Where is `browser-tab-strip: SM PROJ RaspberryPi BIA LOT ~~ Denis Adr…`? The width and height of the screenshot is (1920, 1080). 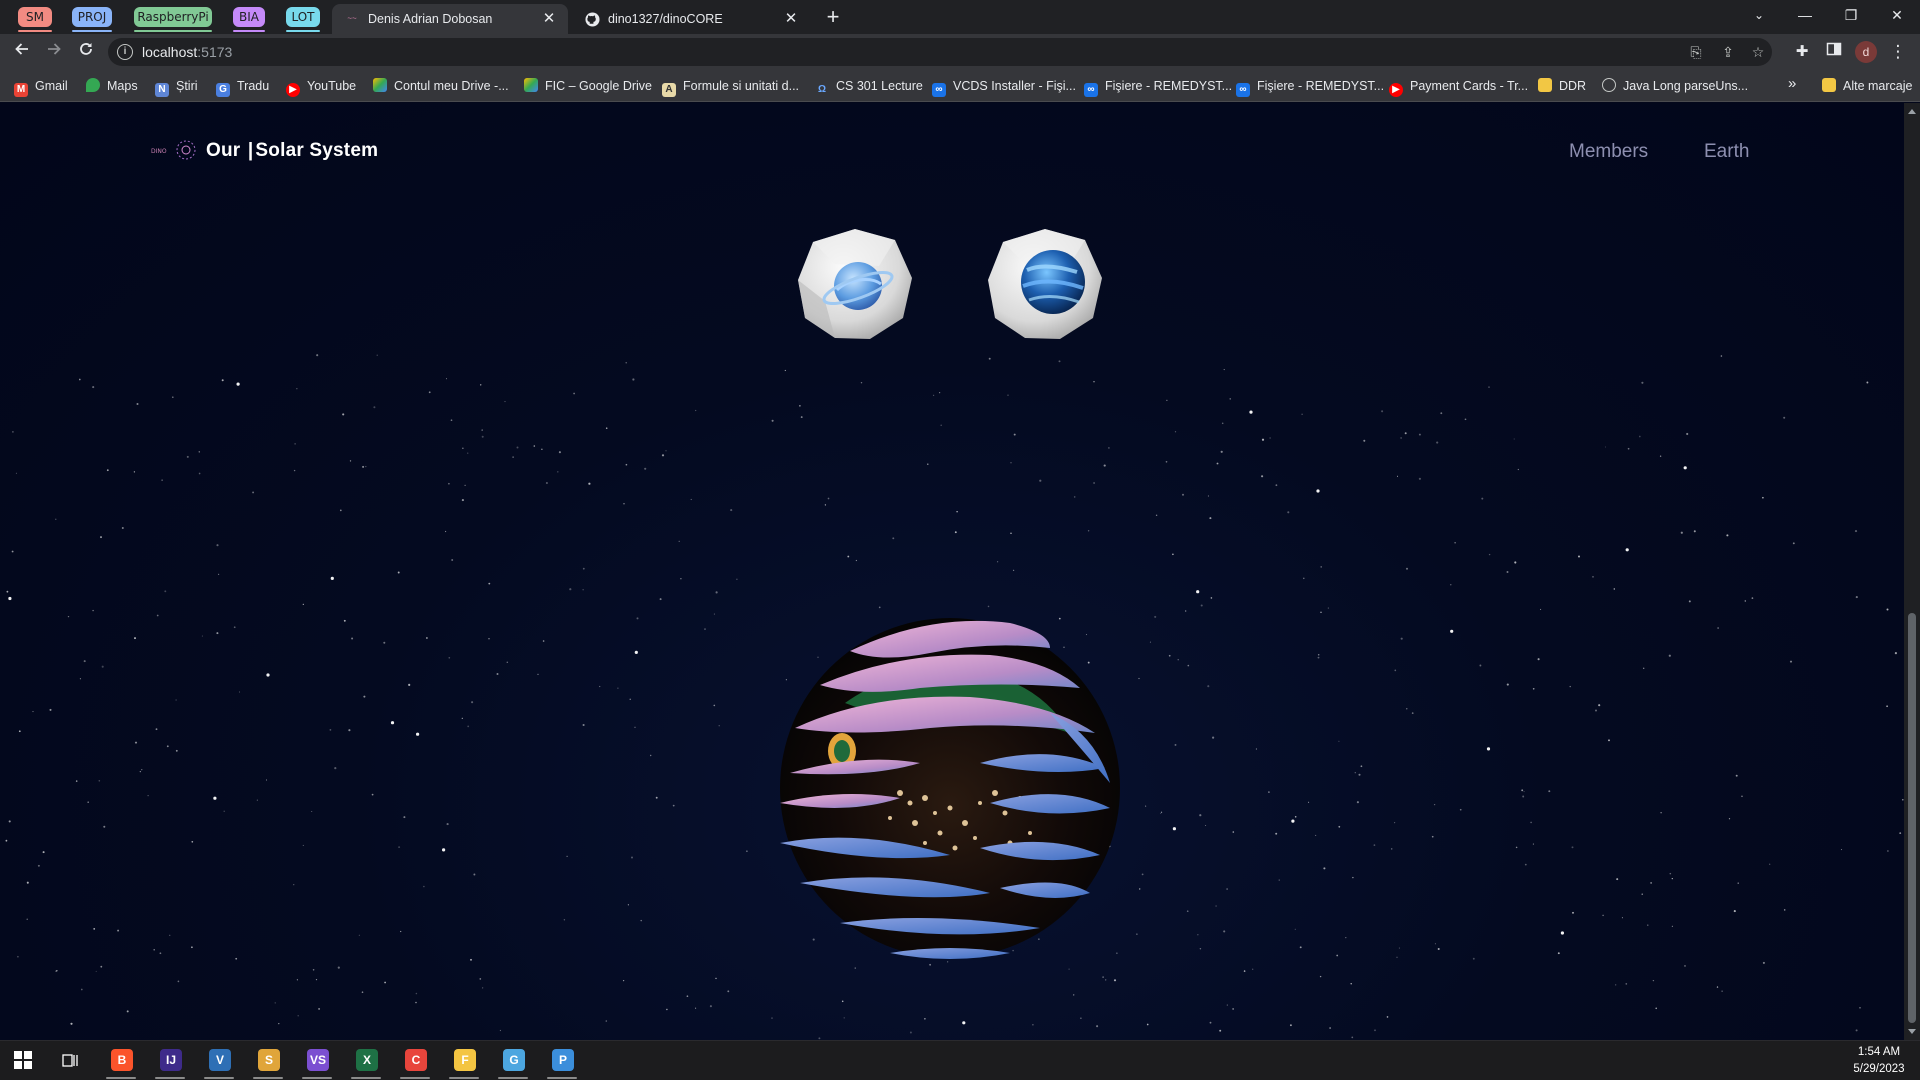 browser-tab-strip: SM PROJ RaspberryPi BIA LOT ~~ Denis Adr… is located at coordinates (960, 17).